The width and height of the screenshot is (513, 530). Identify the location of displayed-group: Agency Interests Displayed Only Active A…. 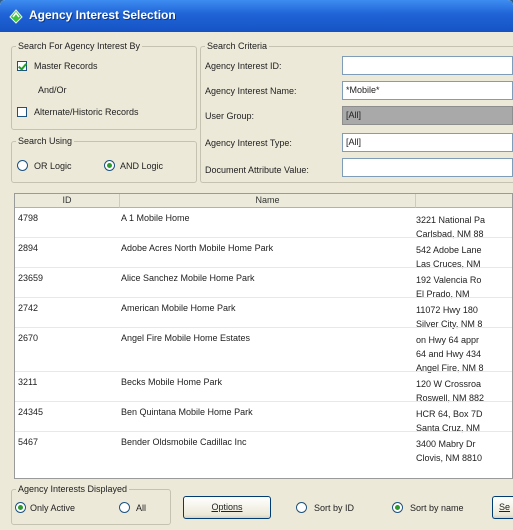
(91, 504).